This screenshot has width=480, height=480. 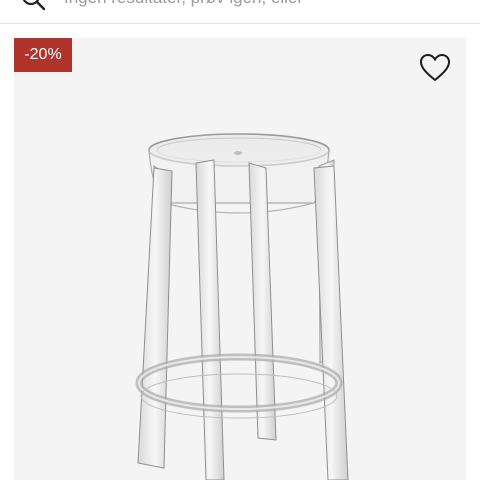 What do you see at coordinates (43, 55) in the screenshot?
I see `discount-badge: -20%` at bounding box center [43, 55].